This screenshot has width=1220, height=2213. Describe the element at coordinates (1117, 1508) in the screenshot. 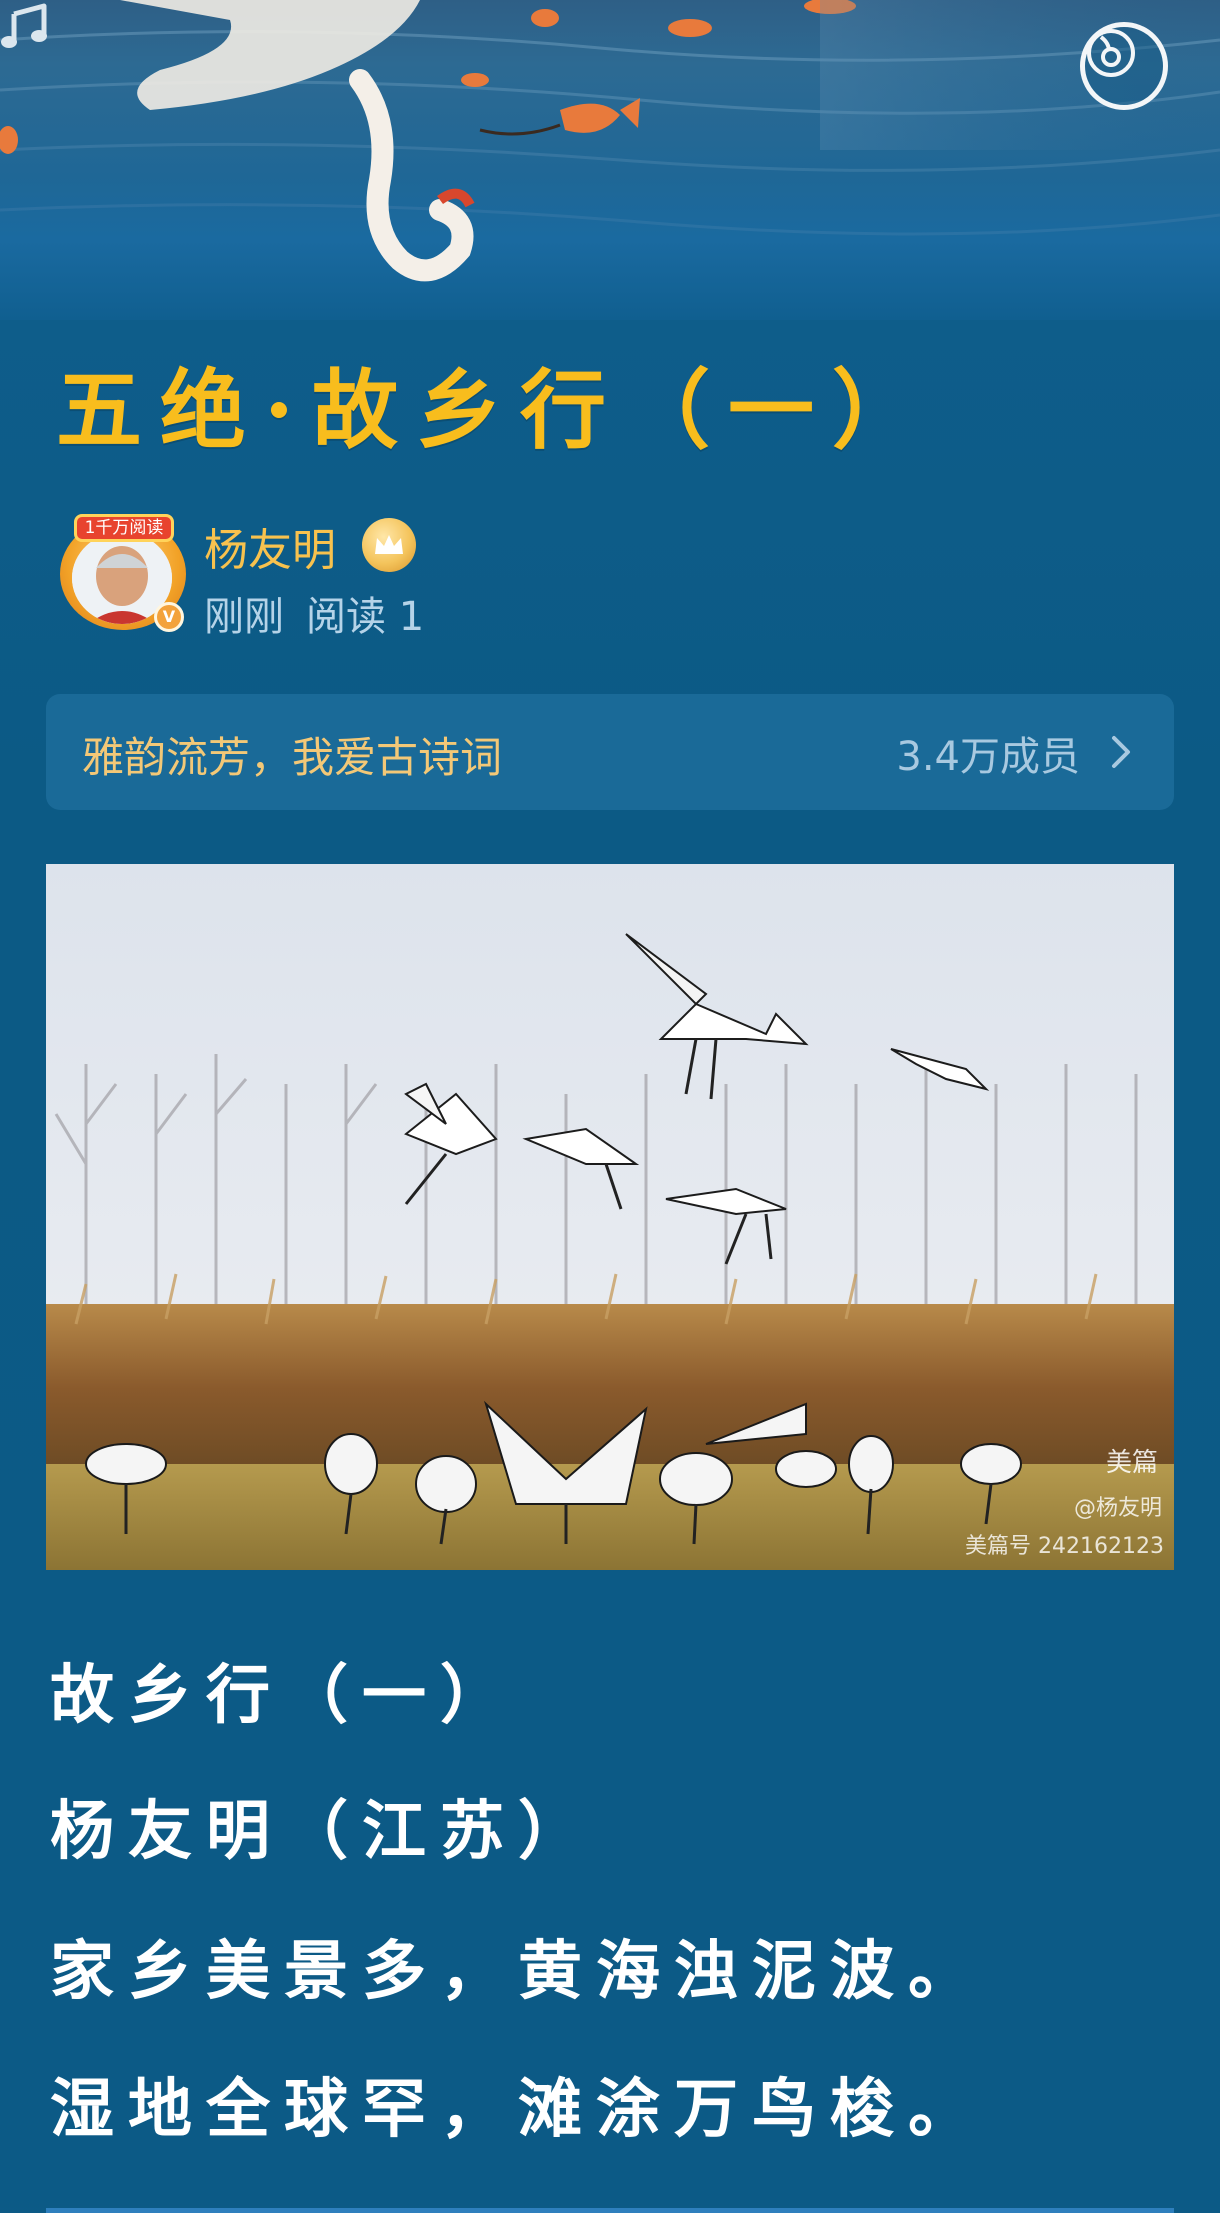

I see `watermark-author: @杨友明` at that location.